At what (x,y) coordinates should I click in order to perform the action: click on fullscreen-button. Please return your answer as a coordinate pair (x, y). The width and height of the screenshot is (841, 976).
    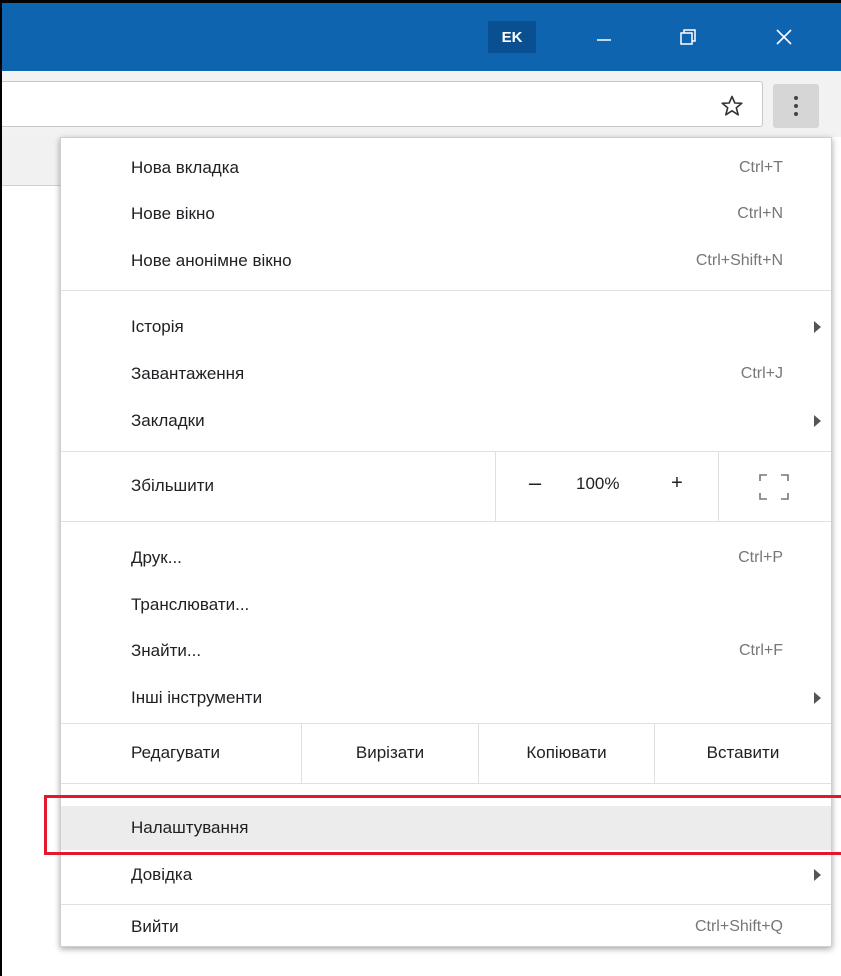
    Looking at the image, I should click on (775, 486).